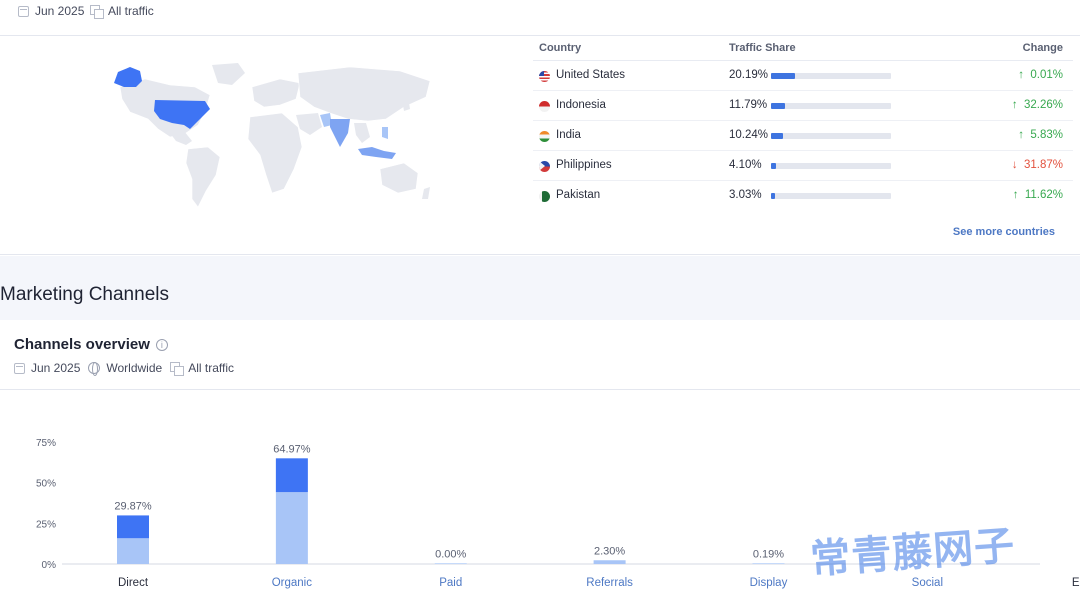 The image size is (1080, 613). Describe the element at coordinates (1076, 583) in the screenshot. I see `x-tick-label: Email` at that location.